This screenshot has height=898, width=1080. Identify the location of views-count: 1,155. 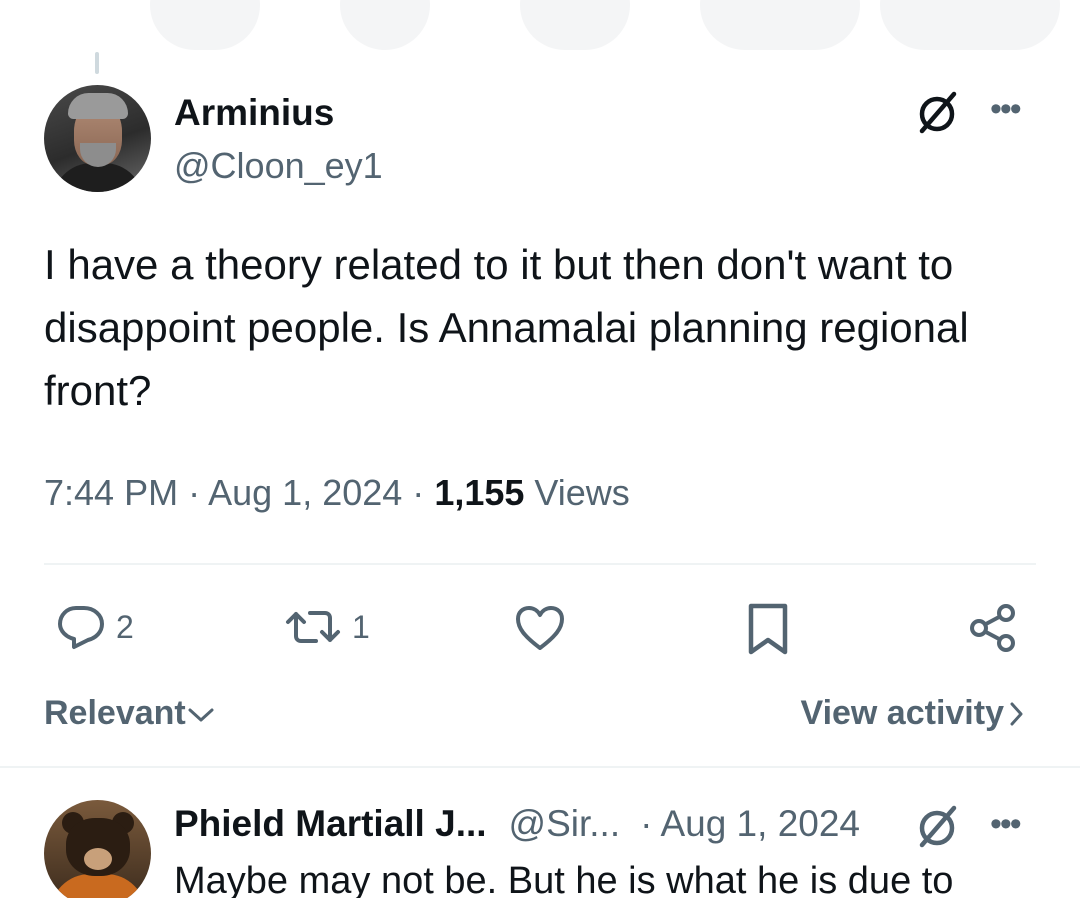
(479, 492).